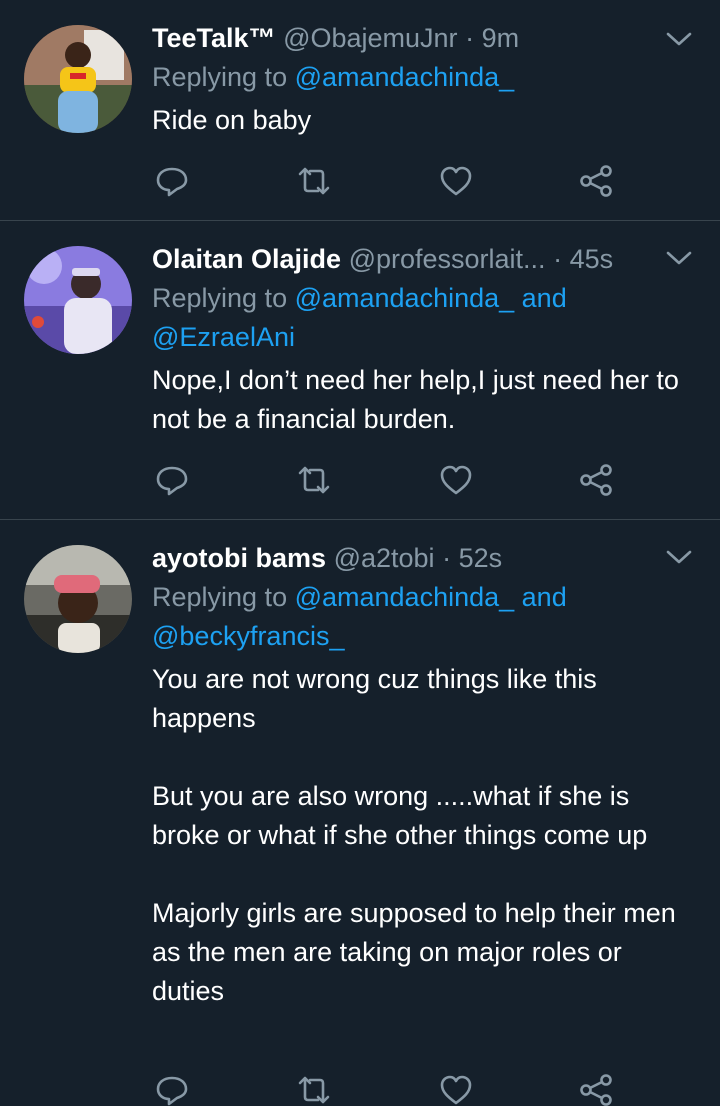 This screenshot has height=1106, width=720. I want to click on tweet-header: Olaitan Olajide @professorlait... · 45s, so click(424, 259).